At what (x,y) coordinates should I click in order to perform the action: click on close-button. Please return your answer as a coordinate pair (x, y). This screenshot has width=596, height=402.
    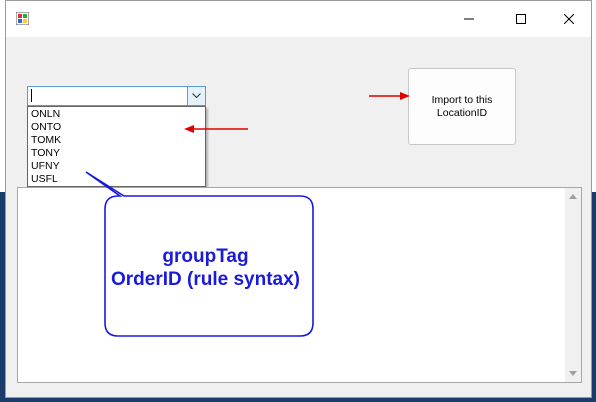
    Looking at the image, I should click on (569, 19).